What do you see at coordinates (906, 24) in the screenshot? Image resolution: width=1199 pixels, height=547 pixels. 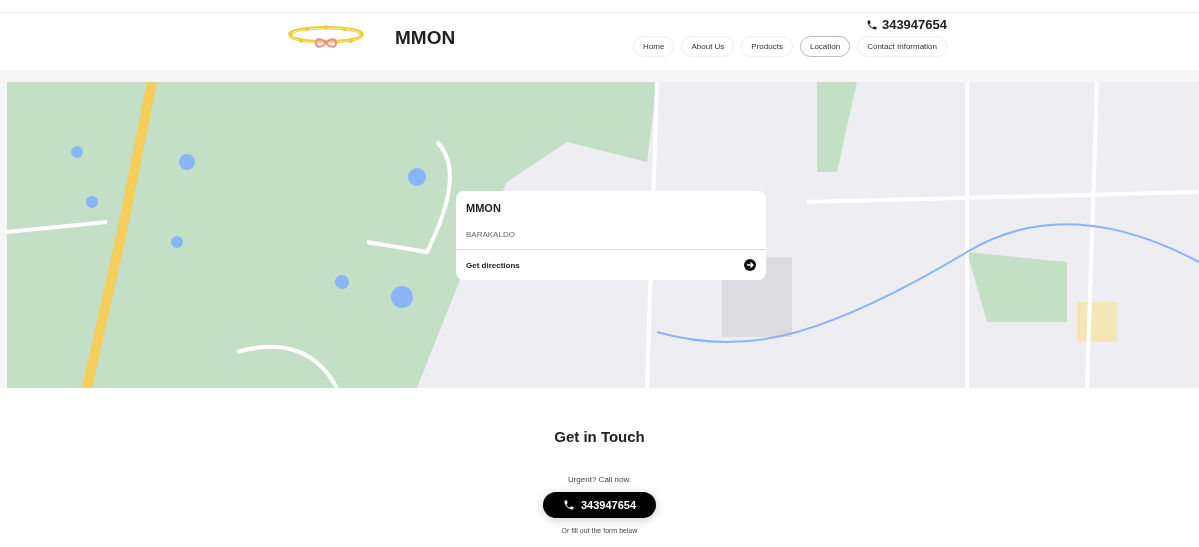 I see `header-phone: 343947654` at bounding box center [906, 24].